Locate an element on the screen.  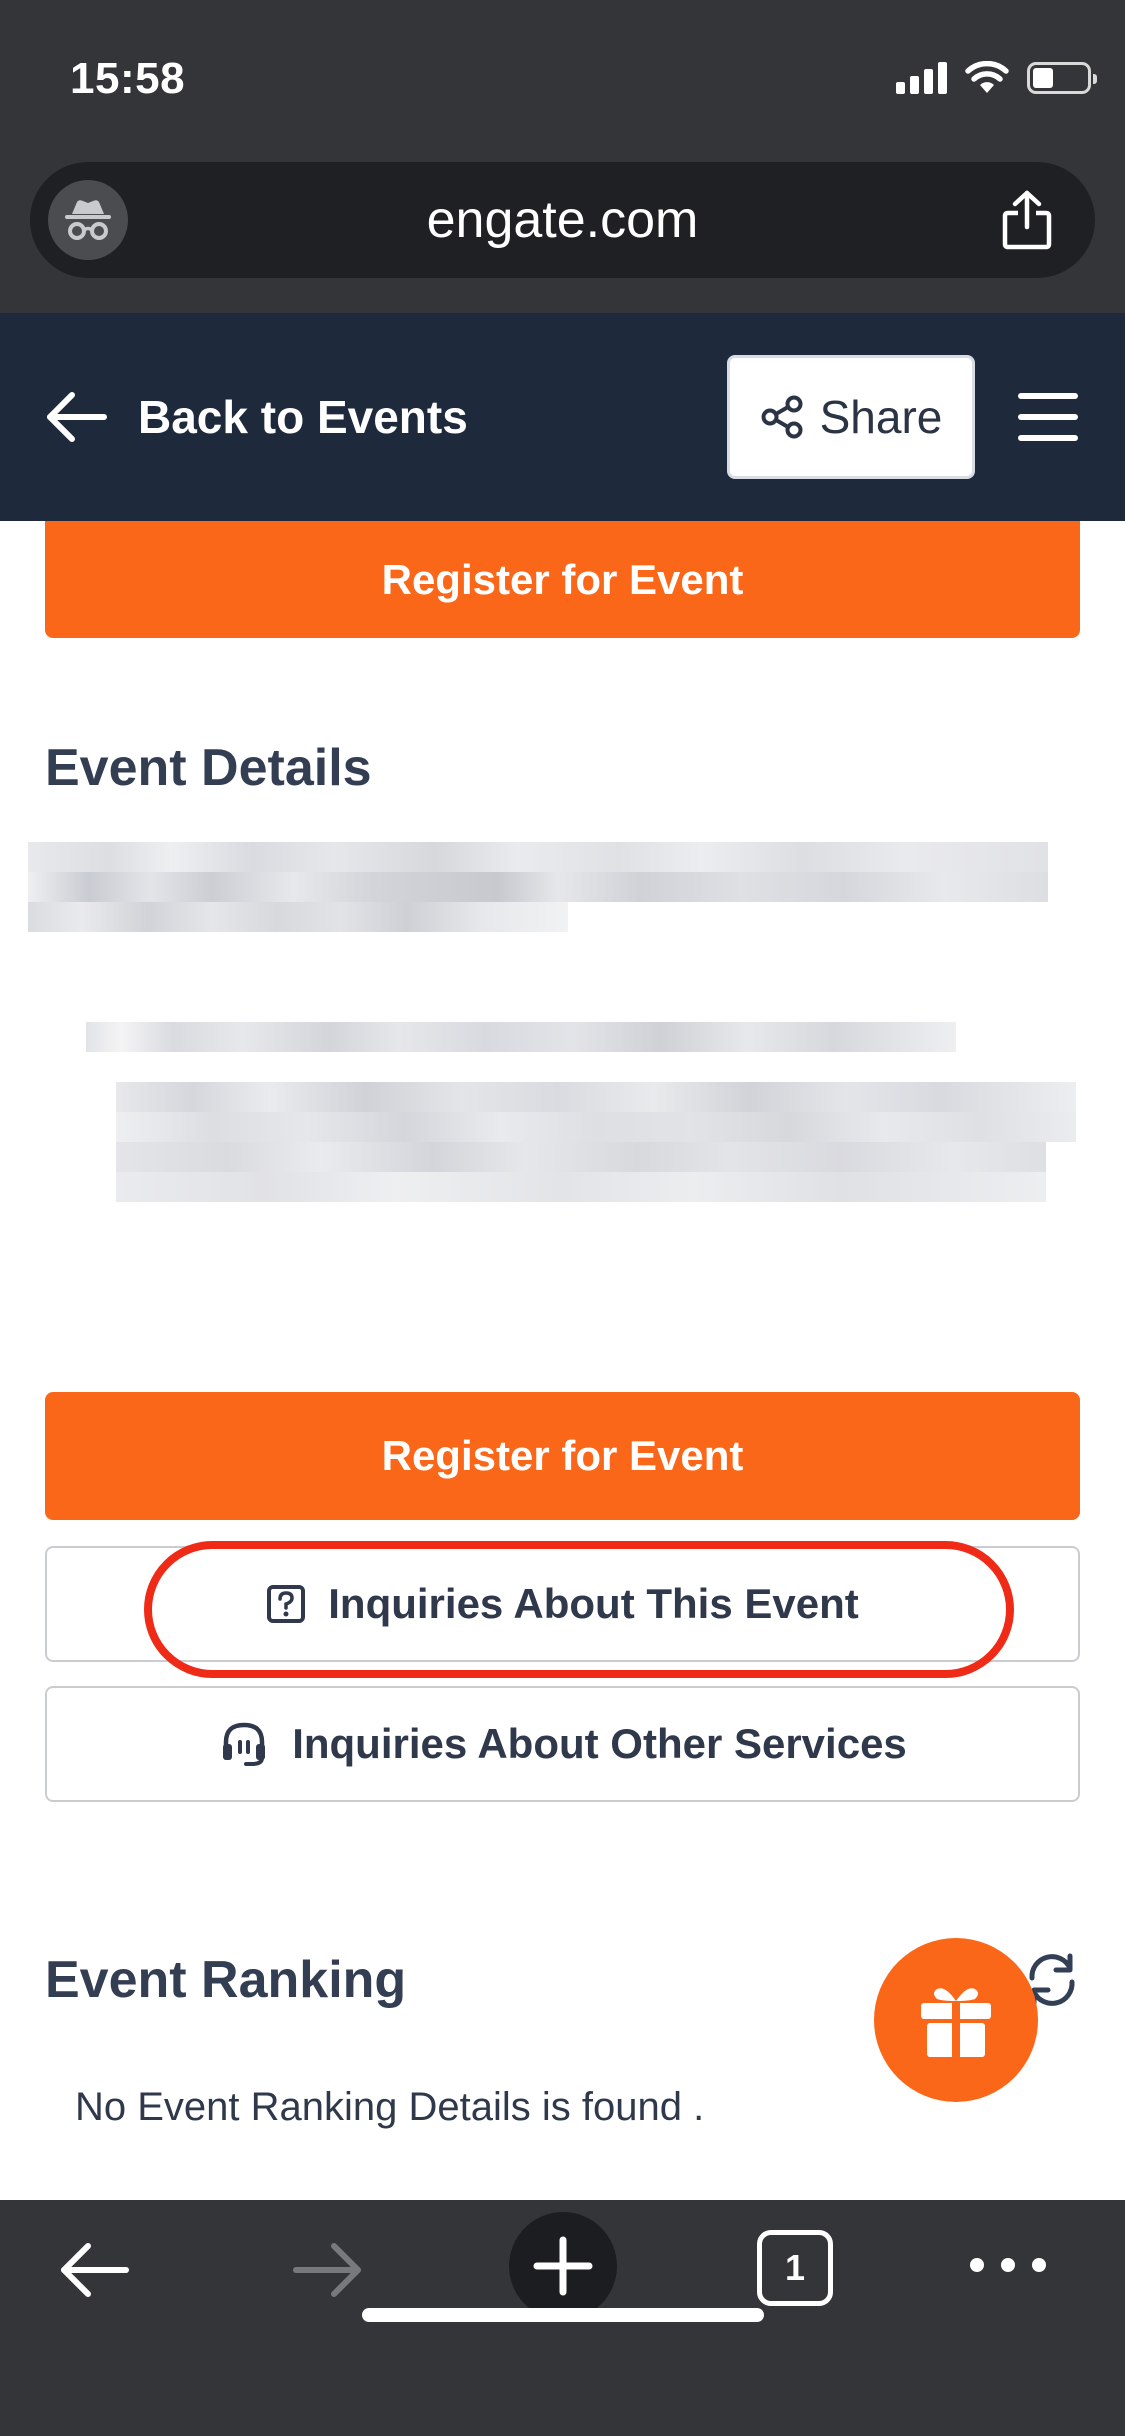
home-indicator is located at coordinates (563, 2315).